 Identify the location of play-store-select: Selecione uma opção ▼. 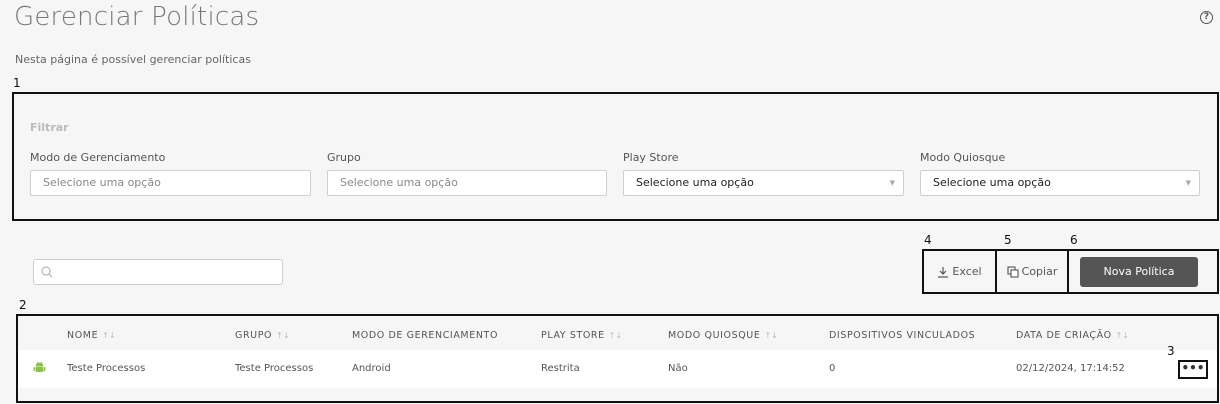
(763, 183).